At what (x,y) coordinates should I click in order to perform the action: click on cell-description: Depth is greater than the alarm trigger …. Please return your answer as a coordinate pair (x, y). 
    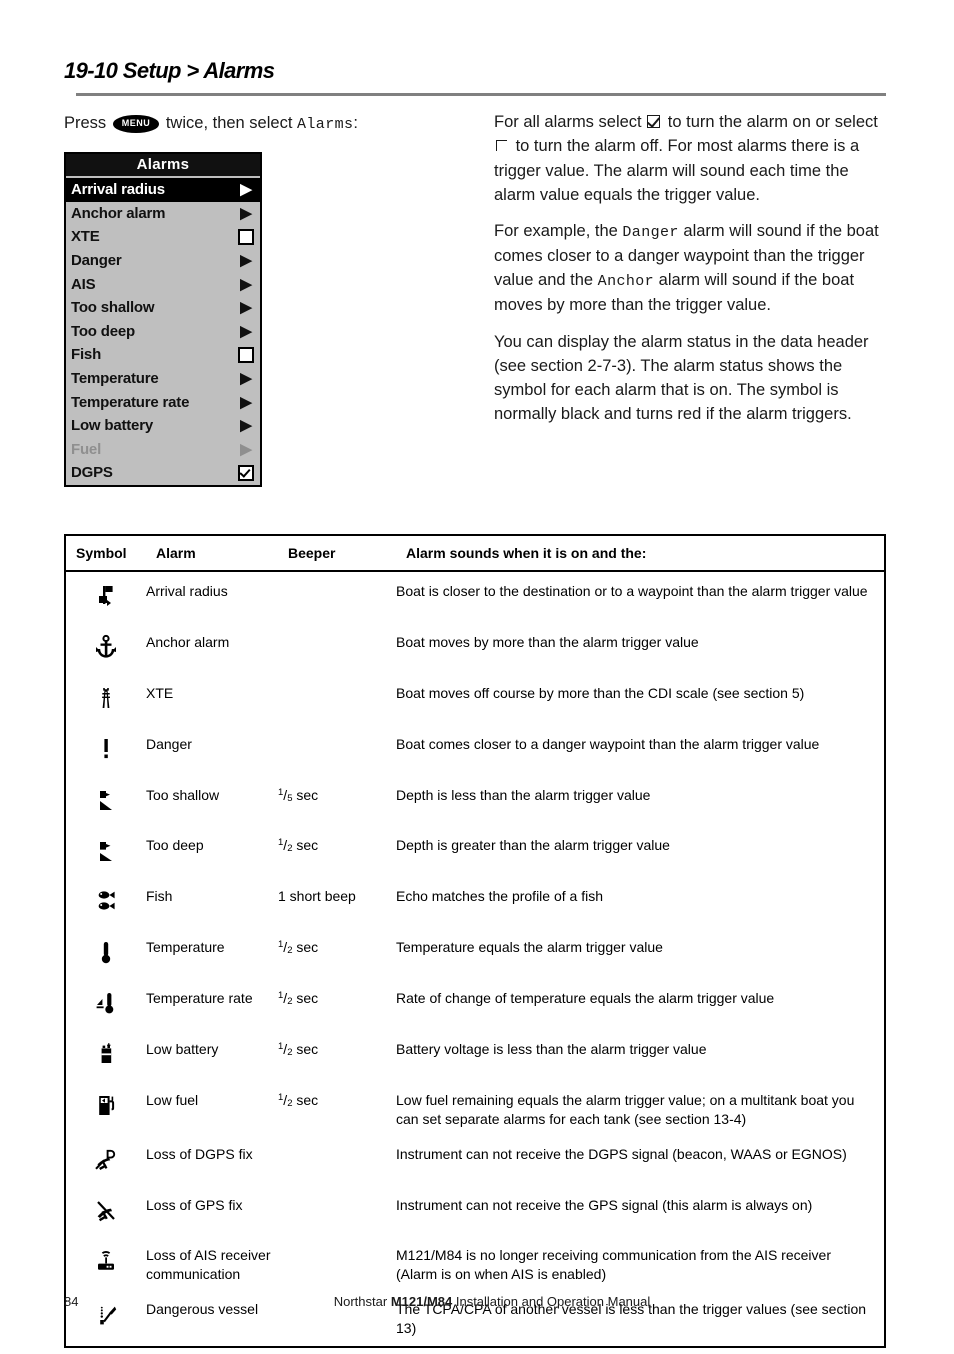
    Looking at the image, I should click on (533, 845).